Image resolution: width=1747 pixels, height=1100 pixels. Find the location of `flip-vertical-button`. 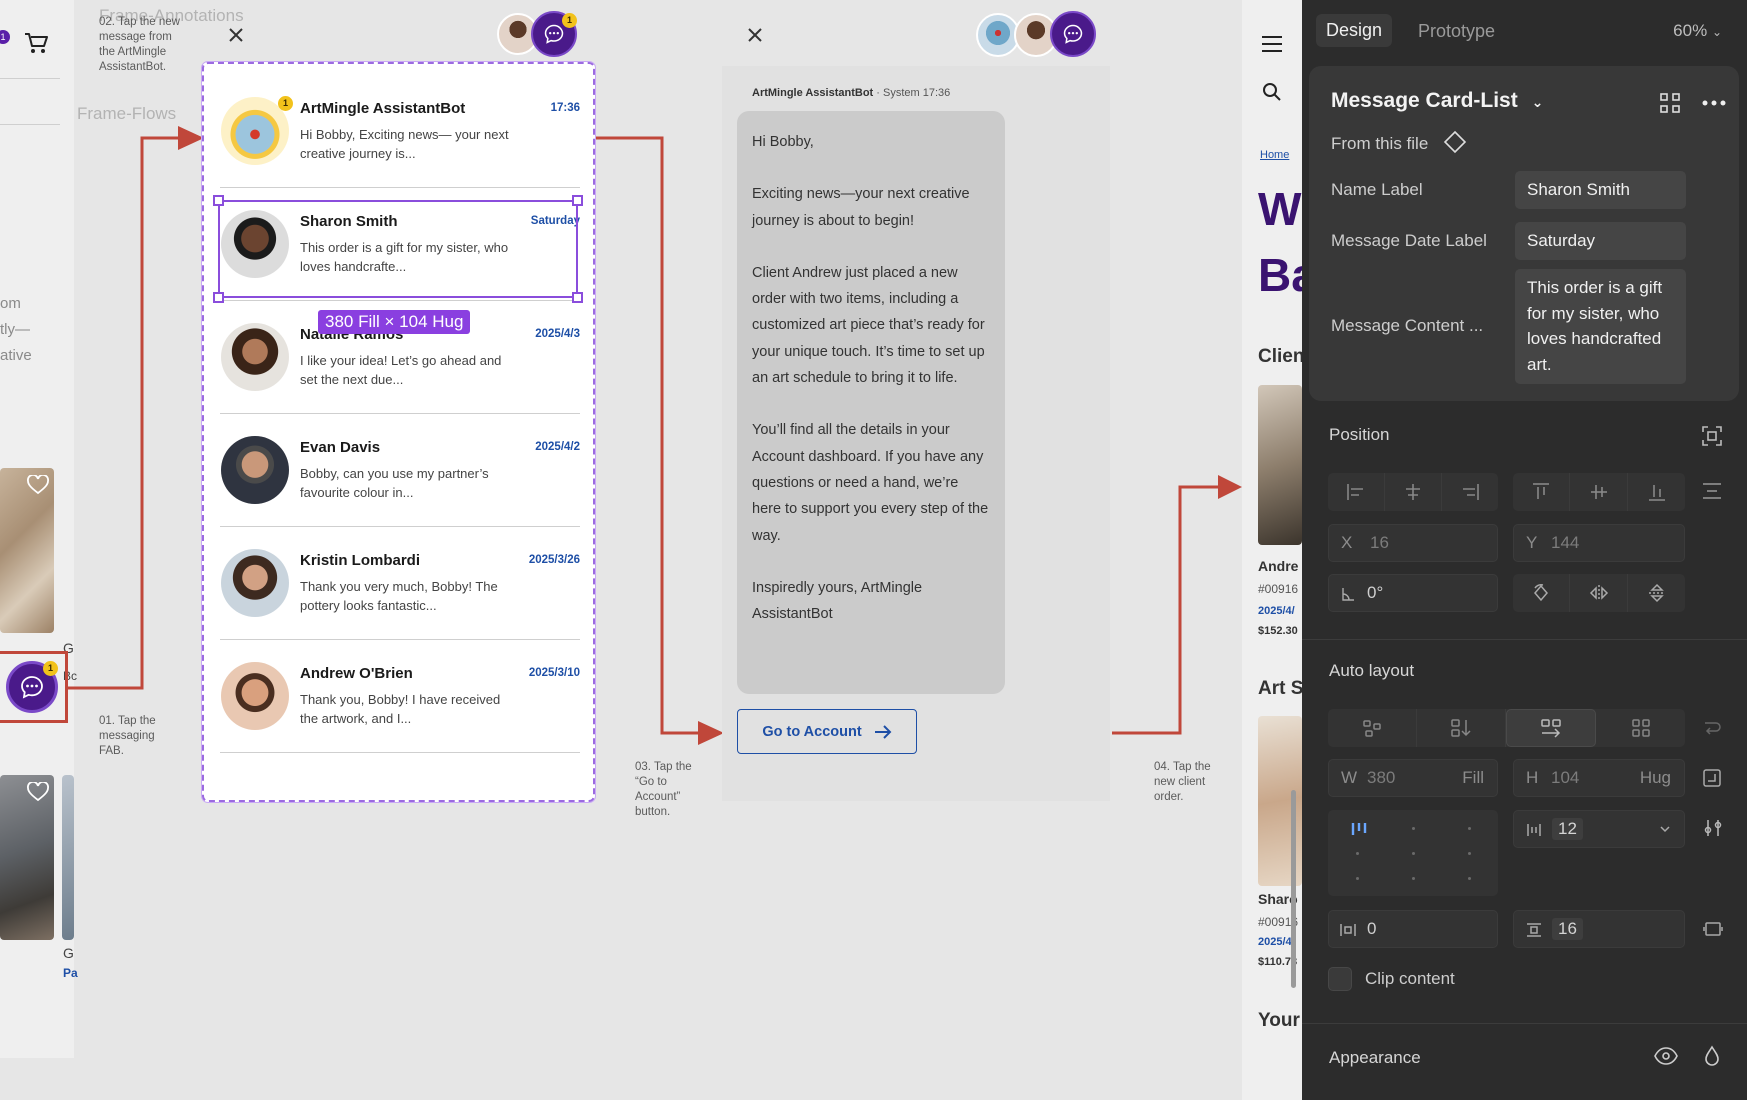

flip-vertical-button is located at coordinates (1656, 593).